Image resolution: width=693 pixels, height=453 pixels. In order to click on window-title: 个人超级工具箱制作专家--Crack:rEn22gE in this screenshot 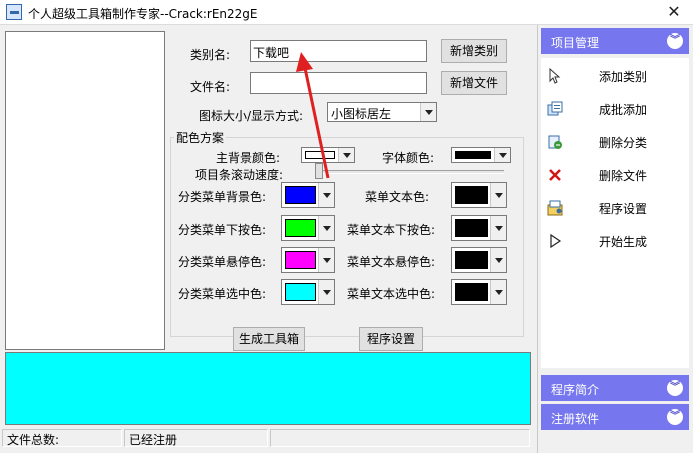, I will do `click(143, 14)`.